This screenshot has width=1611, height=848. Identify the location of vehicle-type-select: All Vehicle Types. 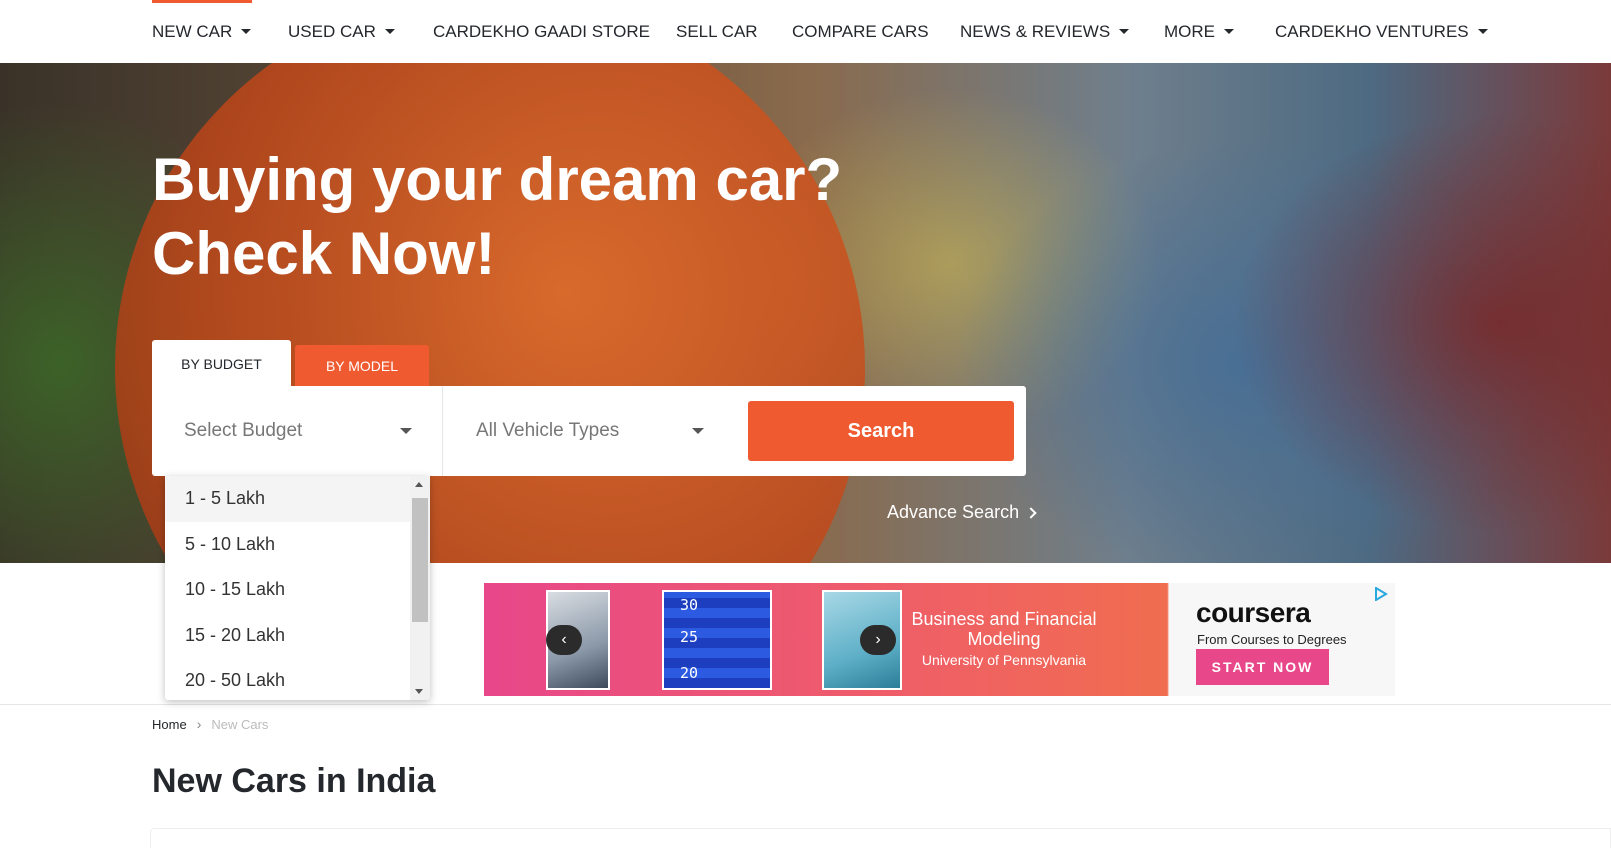
(590, 431).